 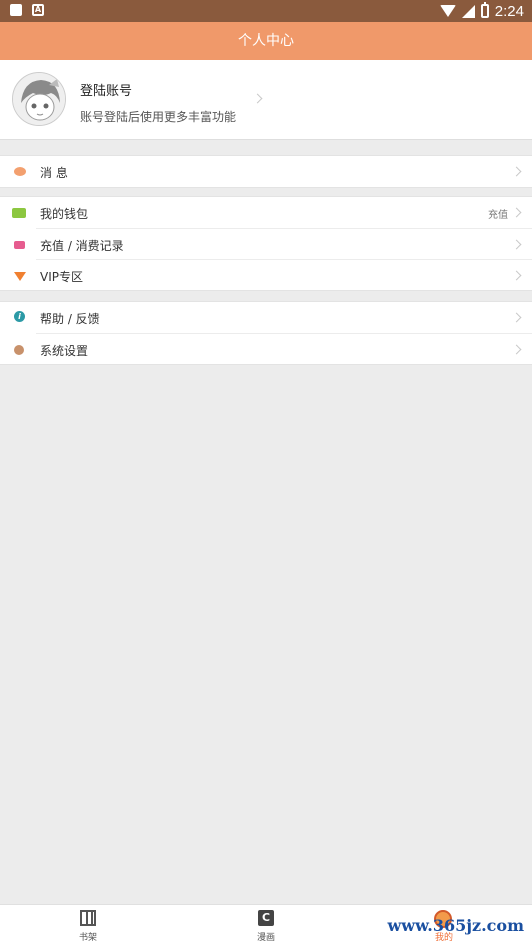 What do you see at coordinates (20, 276) in the screenshot?
I see `diamond-icon` at bounding box center [20, 276].